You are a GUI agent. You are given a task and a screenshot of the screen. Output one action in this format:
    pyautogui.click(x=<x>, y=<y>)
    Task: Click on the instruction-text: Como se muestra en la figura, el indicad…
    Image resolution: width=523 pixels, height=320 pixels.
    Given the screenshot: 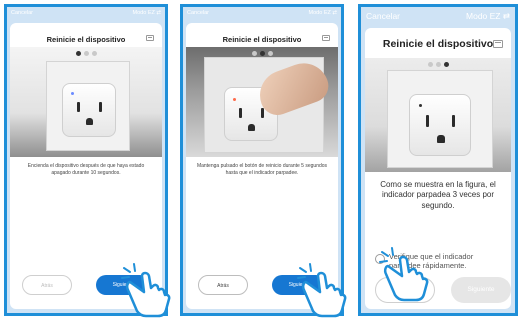 What is the action you would take?
    pyautogui.click(x=438, y=195)
    